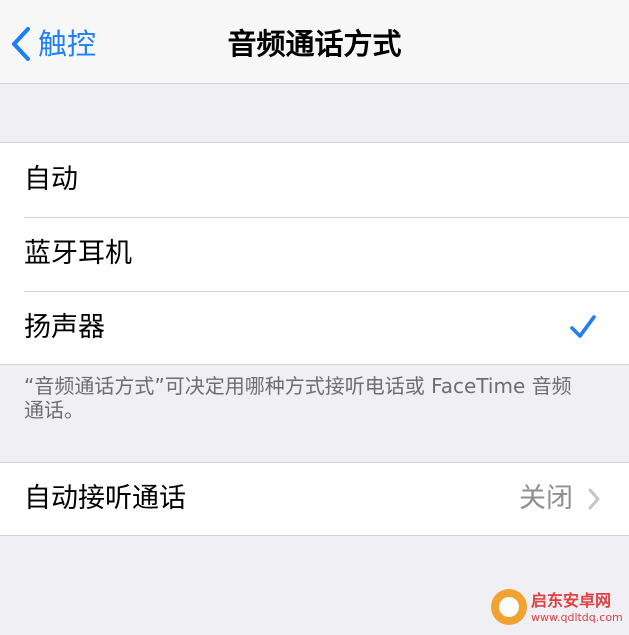 The height and width of the screenshot is (635, 629). I want to click on footer-note: “音频通话方式”可决定用哪种方式接听电话或 FaceTime 音频通话。, so click(298, 398).